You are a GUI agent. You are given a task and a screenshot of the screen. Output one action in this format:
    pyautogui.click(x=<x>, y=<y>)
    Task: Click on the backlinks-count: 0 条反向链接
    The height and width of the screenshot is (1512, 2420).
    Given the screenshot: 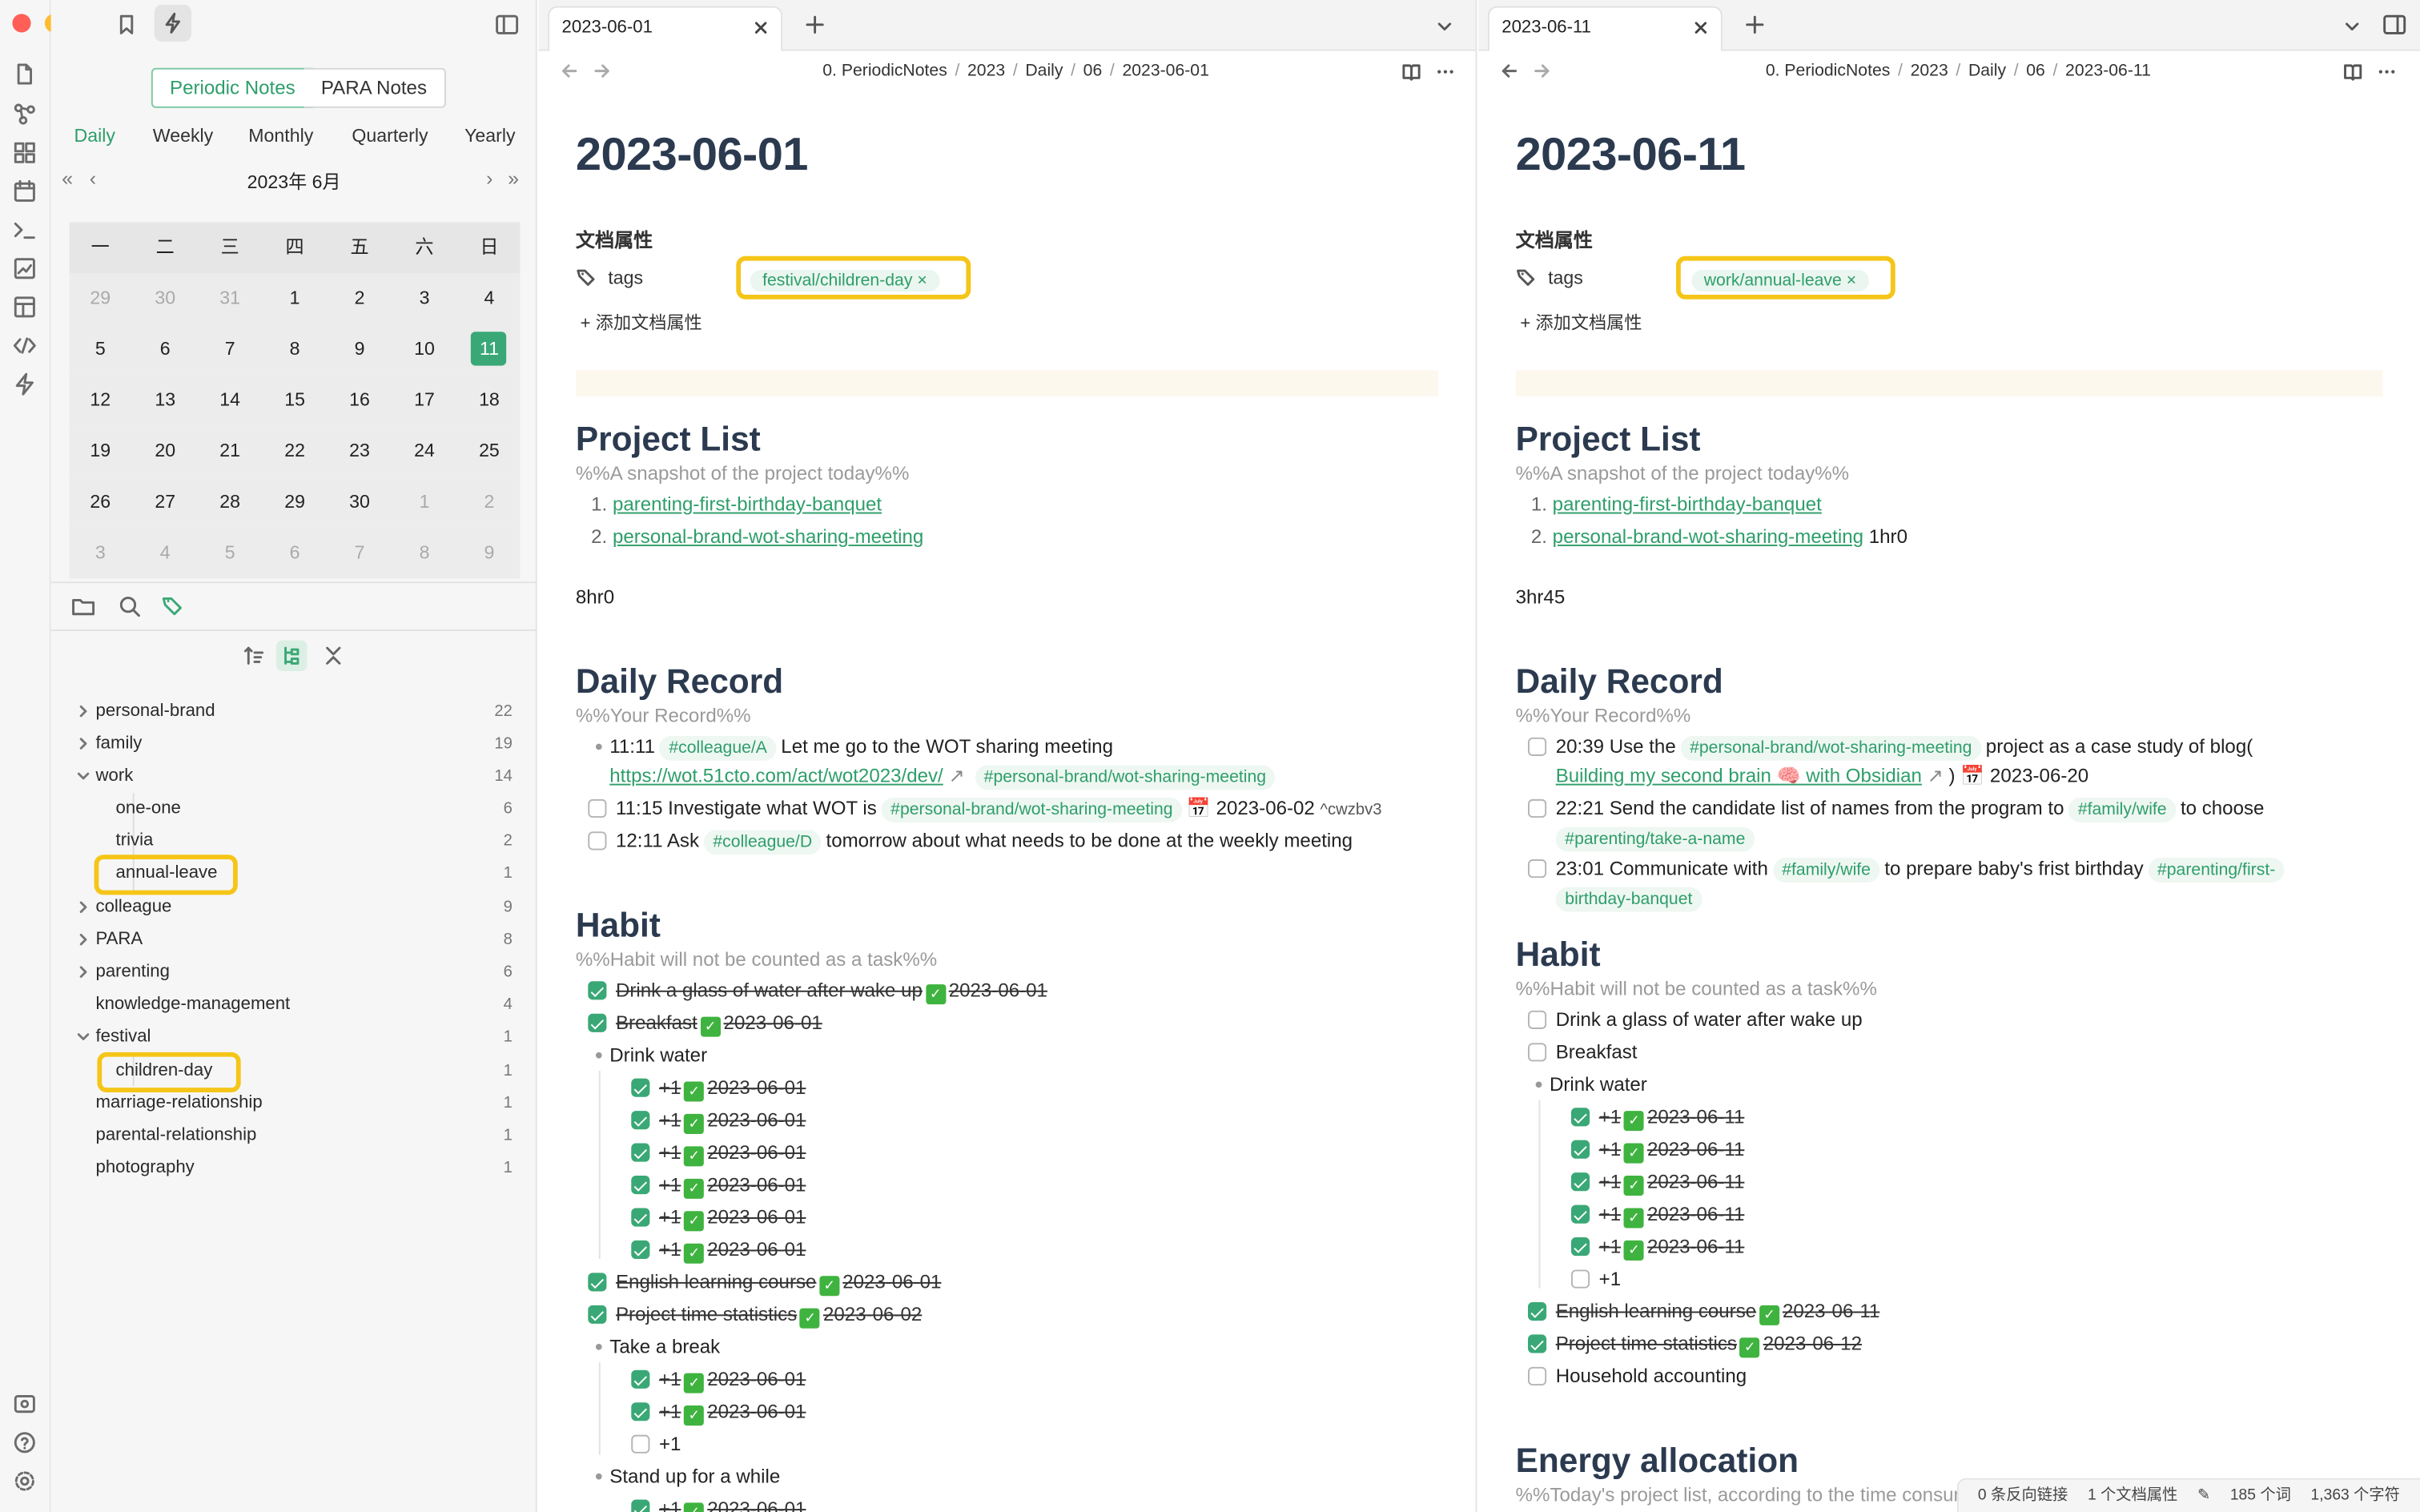 What is the action you would take?
    pyautogui.click(x=2023, y=1495)
    